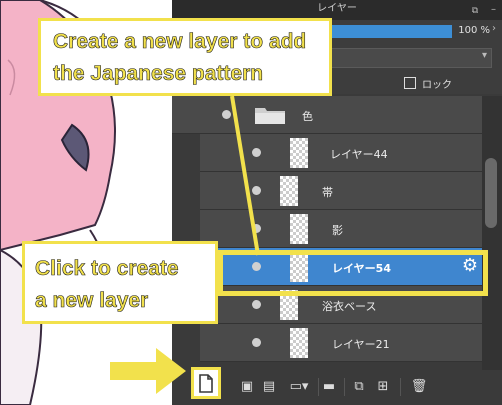 This screenshot has height=405, width=502. I want to click on layer-row: 影, so click(327, 229).